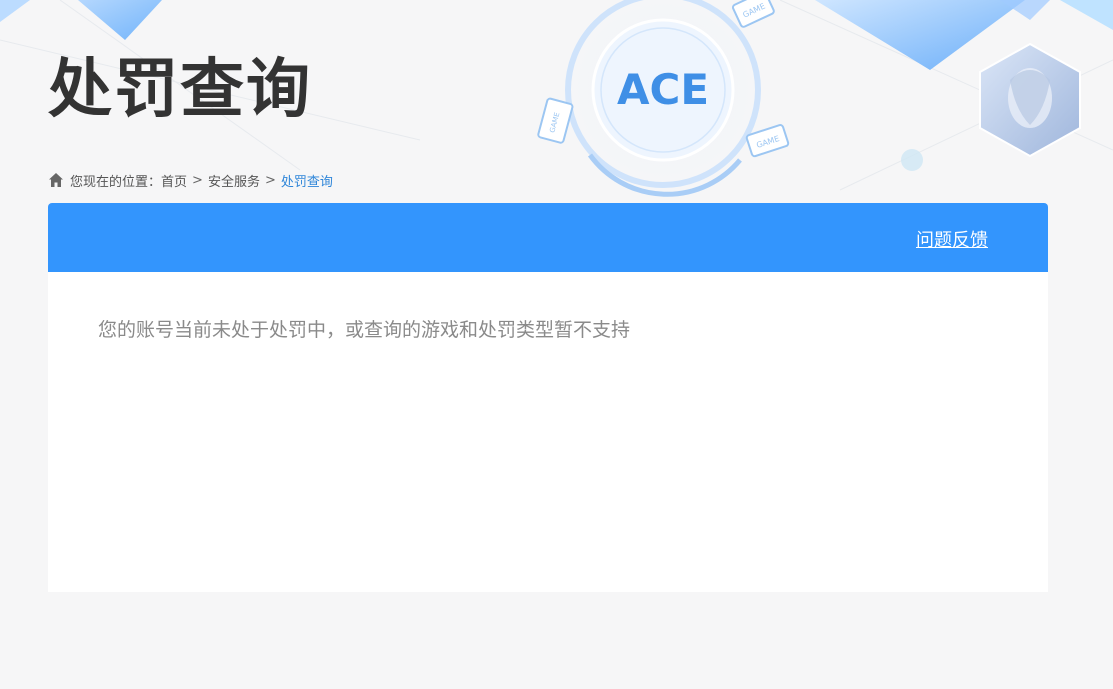 This screenshot has width=1113, height=689. I want to click on panel-header: 问题反馈, so click(548, 237).